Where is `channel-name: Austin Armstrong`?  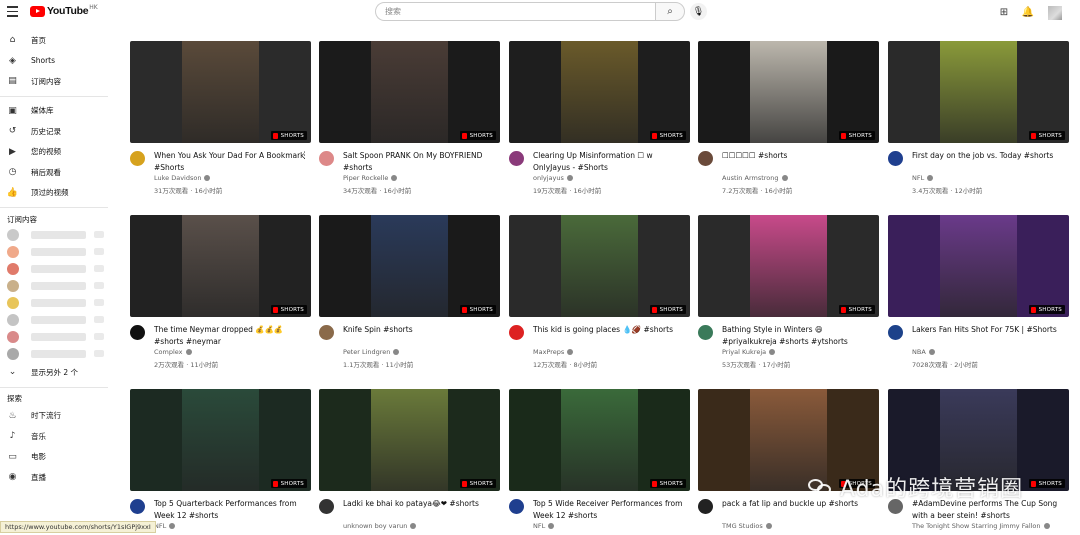
channel-name: Austin Armstrong is located at coordinates (755, 178).